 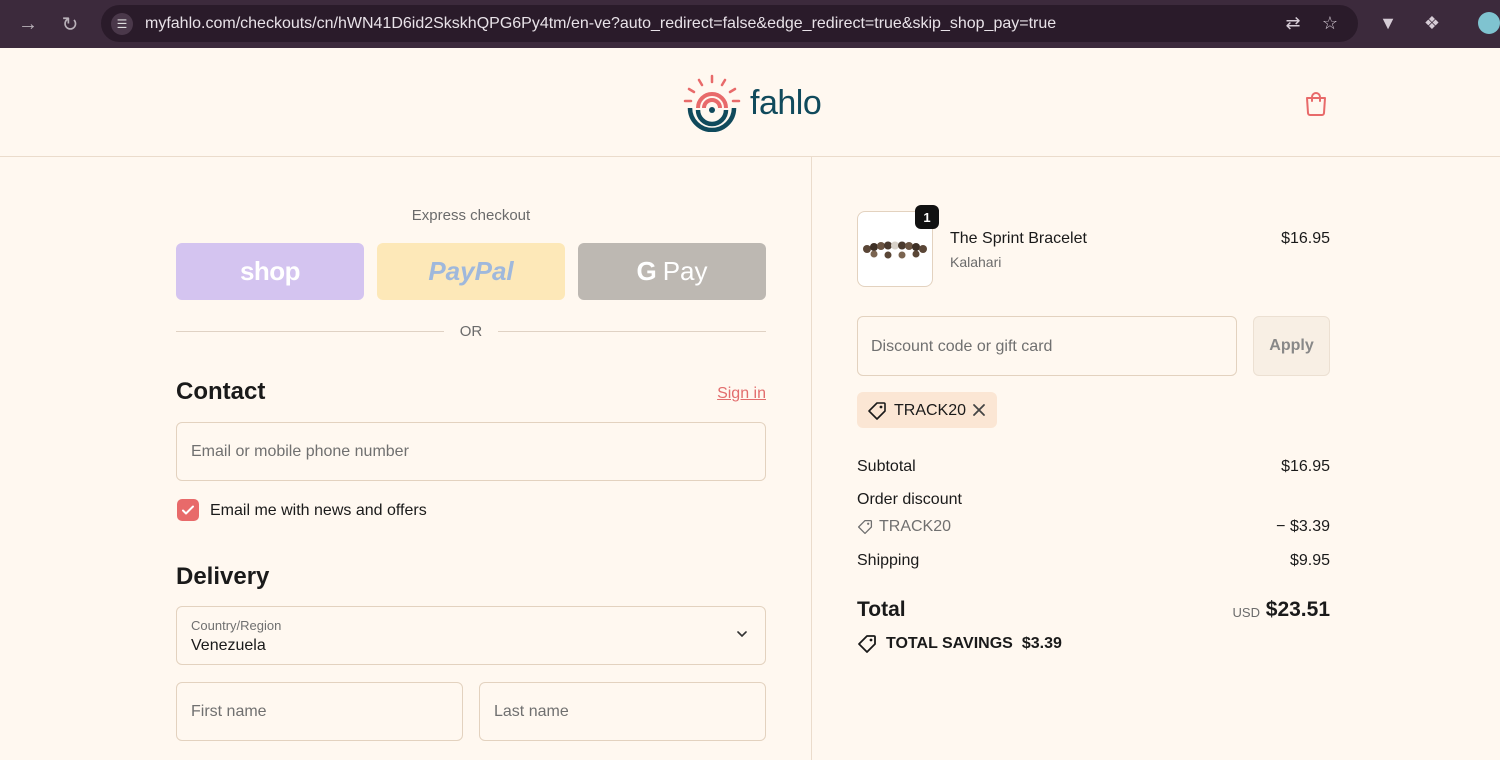 What do you see at coordinates (70, 24) in the screenshot?
I see `reload-icon: ↻` at bounding box center [70, 24].